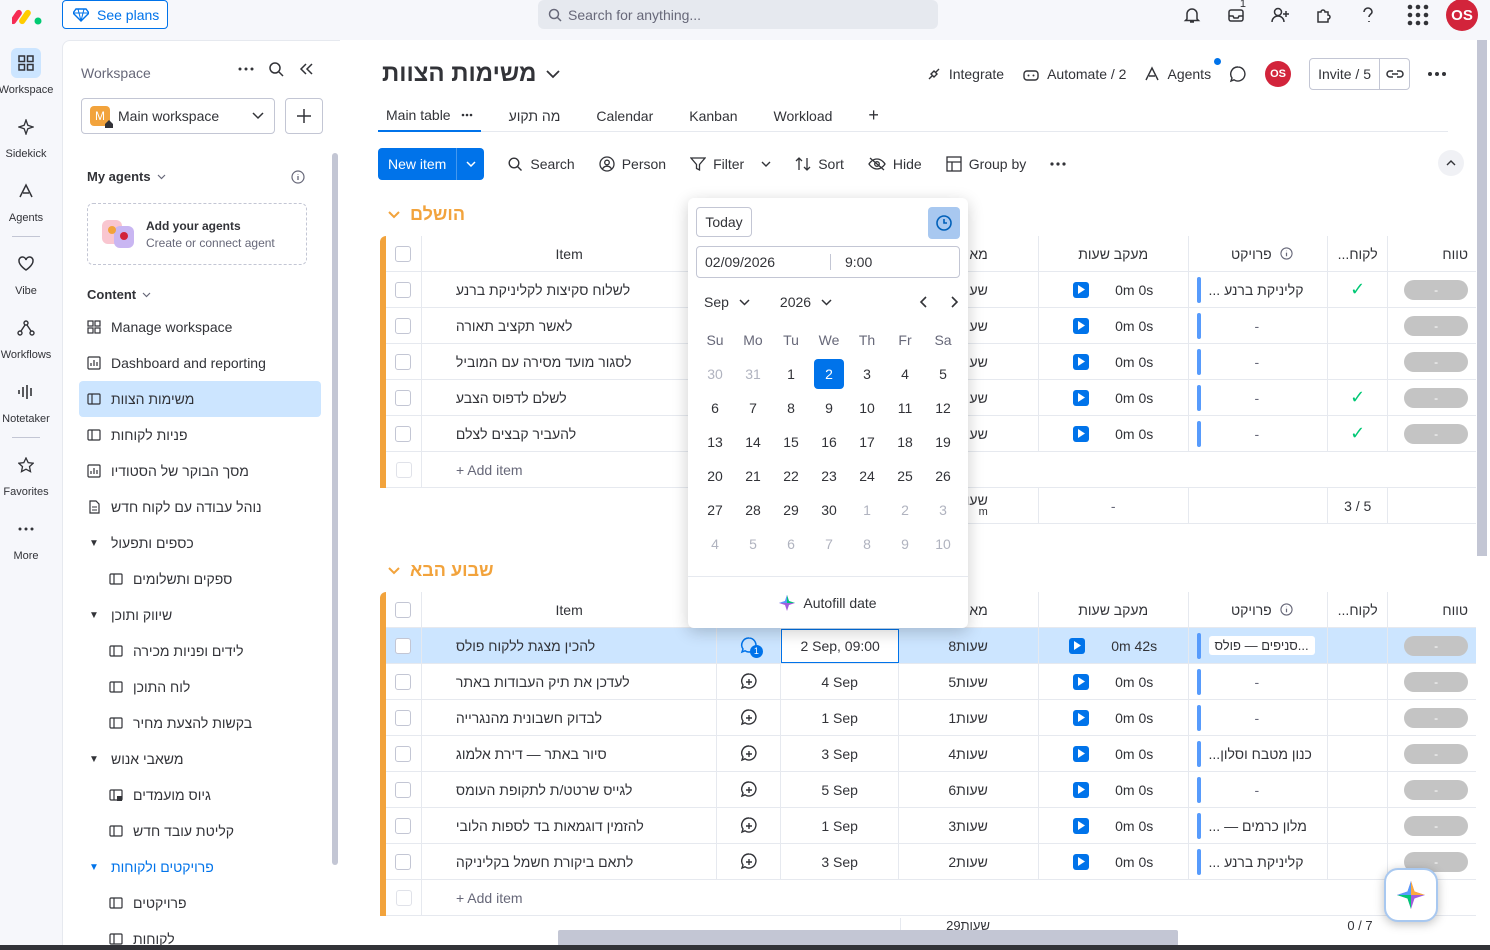 The height and width of the screenshot is (950, 1490). I want to click on integrate-button: Integrate, so click(965, 74).